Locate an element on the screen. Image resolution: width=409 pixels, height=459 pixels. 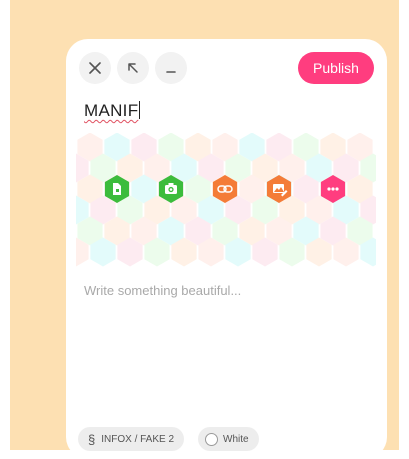
title-value: MANIF is located at coordinates (111, 110).